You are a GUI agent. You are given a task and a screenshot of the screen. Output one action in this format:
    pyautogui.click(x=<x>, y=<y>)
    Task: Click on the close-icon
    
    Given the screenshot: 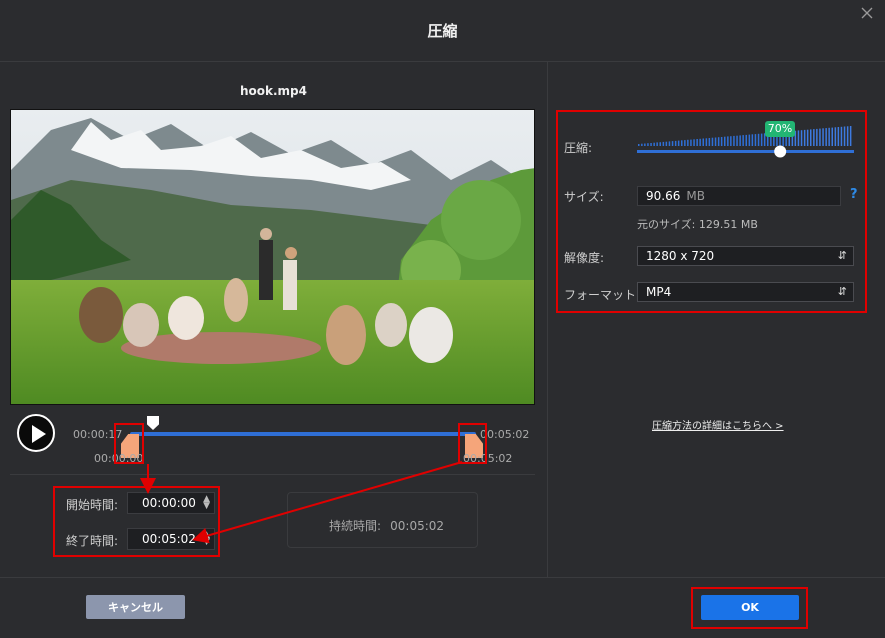 What is the action you would take?
    pyautogui.click(x=867, y=13)
    